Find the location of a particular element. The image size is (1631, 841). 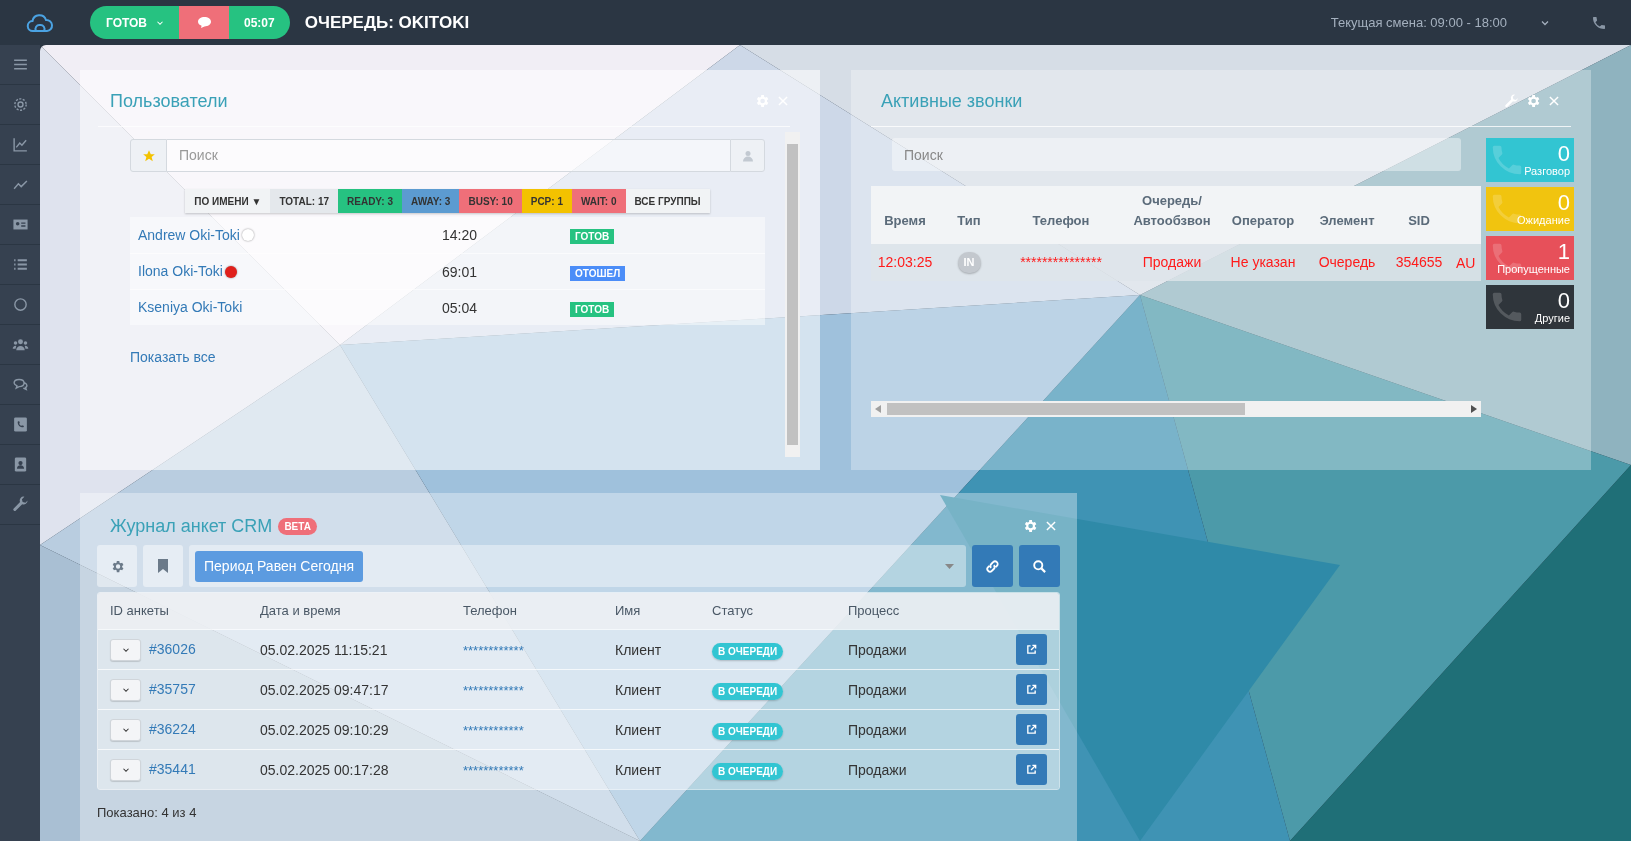

user-name-link: Ilona Oki-Toki is located at coordinates (180, 271).